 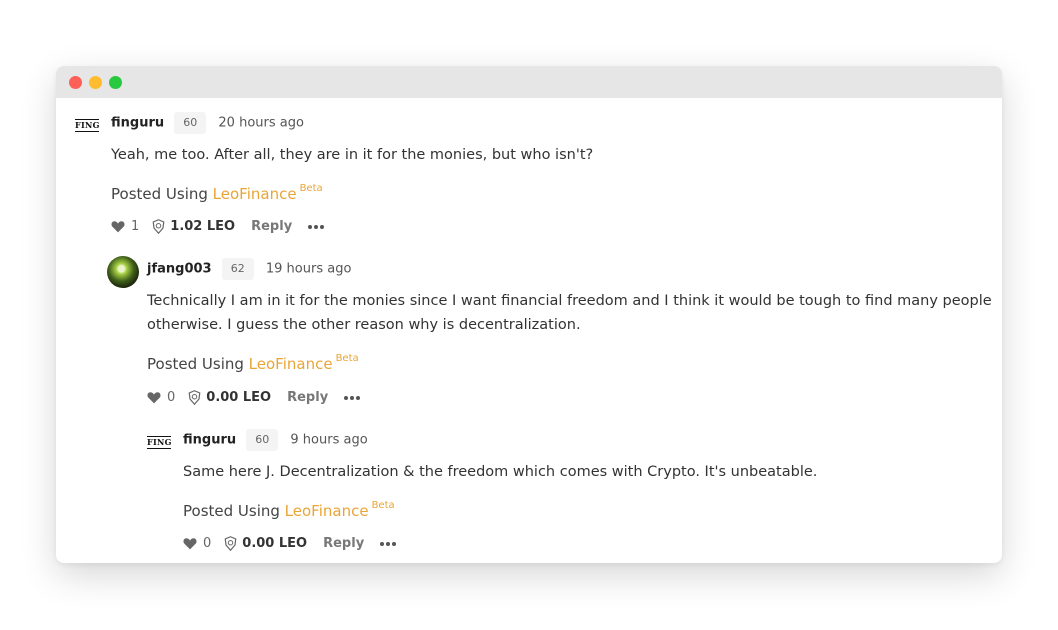 I want to click on close-window-button, so click(x=75, y=82).